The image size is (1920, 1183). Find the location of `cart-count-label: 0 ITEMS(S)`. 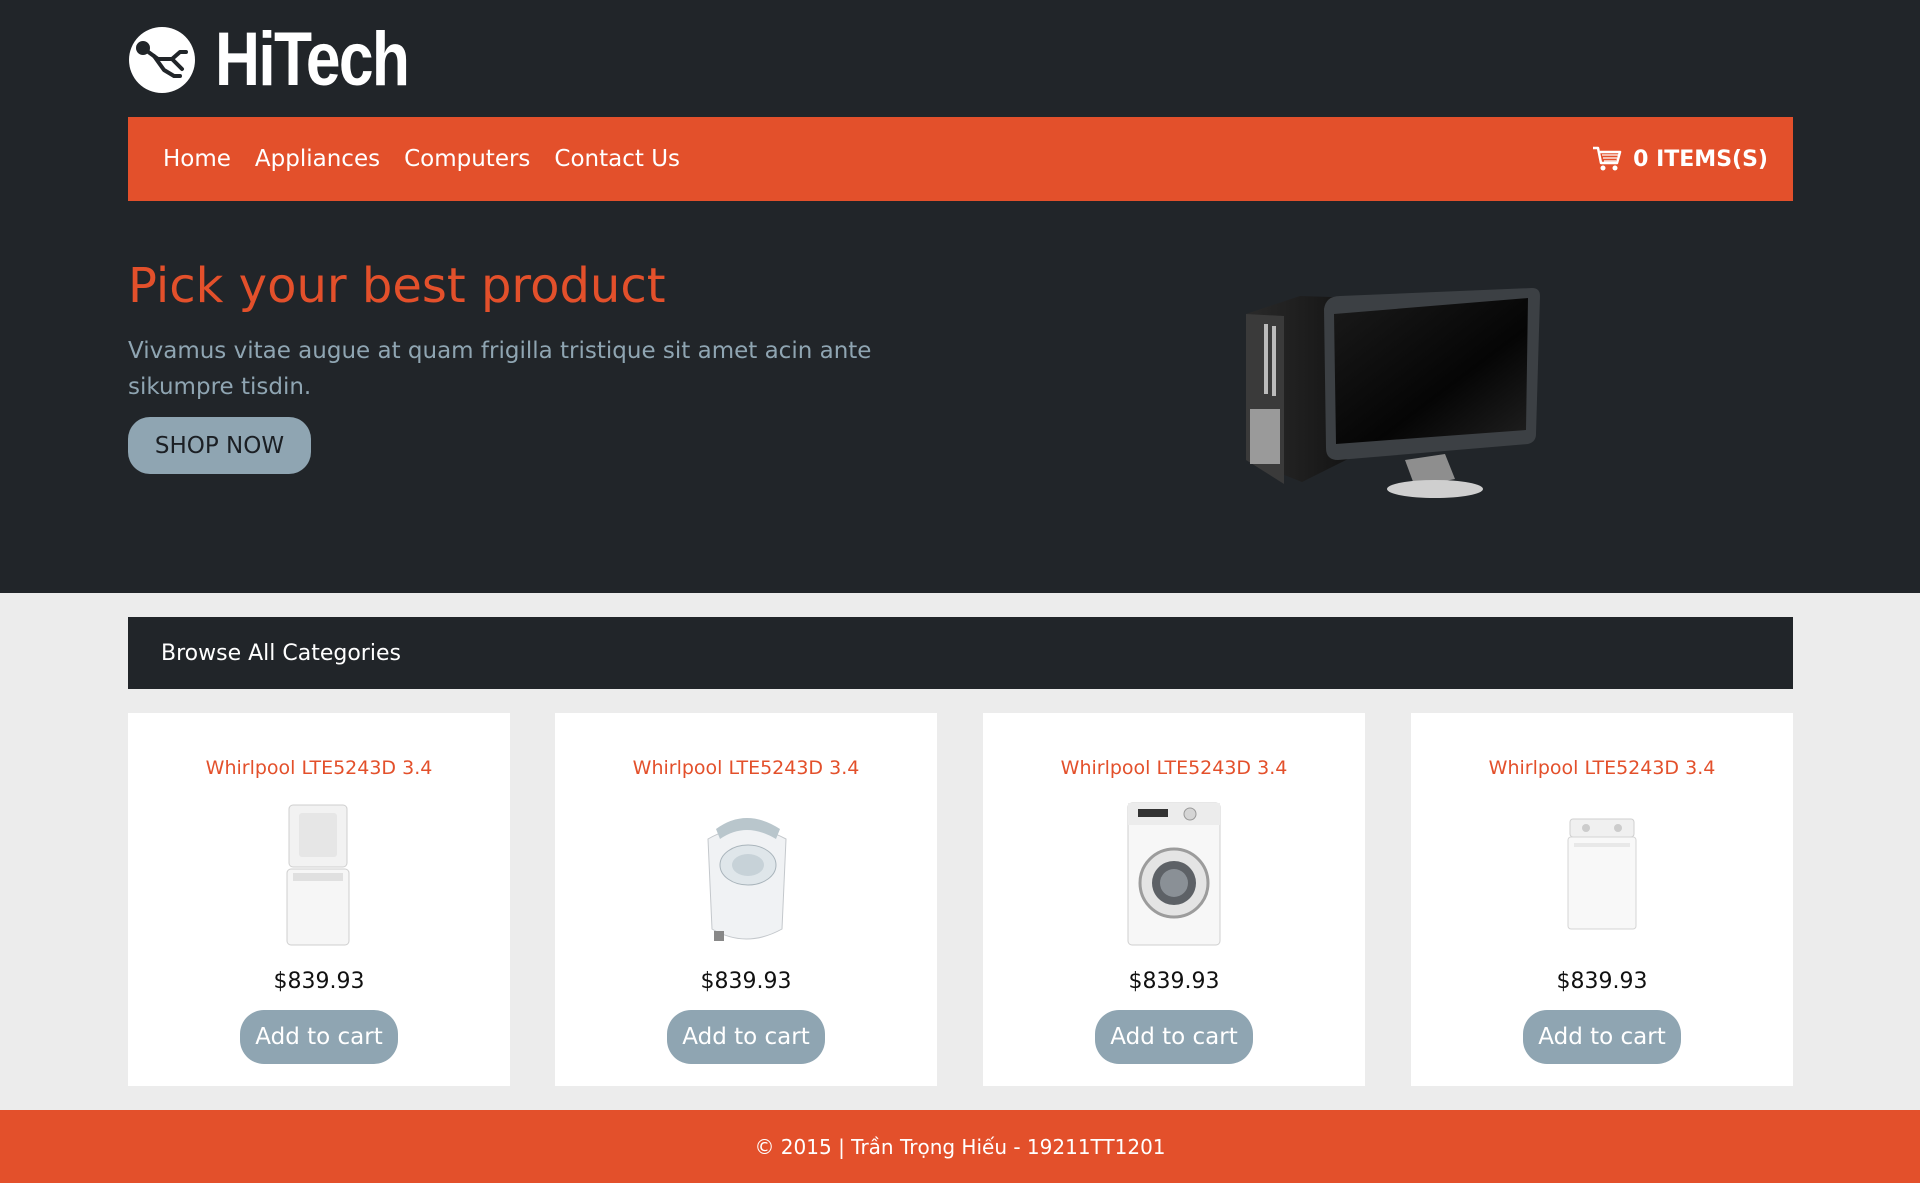

cart-count-label: 0 ITEMS(S) is located at coordinates (1700, 159).